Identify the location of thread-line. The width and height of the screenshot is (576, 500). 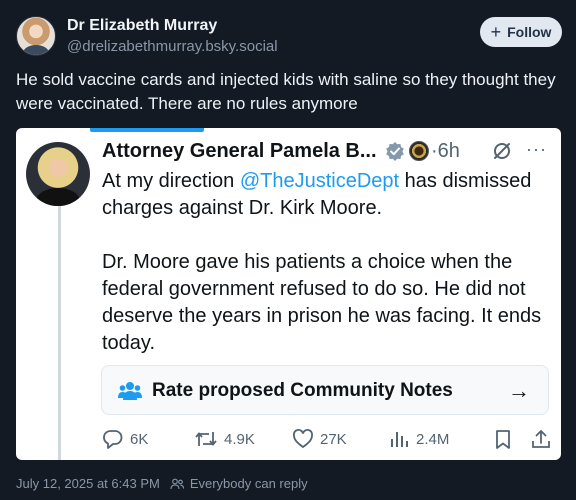
(59, 332).